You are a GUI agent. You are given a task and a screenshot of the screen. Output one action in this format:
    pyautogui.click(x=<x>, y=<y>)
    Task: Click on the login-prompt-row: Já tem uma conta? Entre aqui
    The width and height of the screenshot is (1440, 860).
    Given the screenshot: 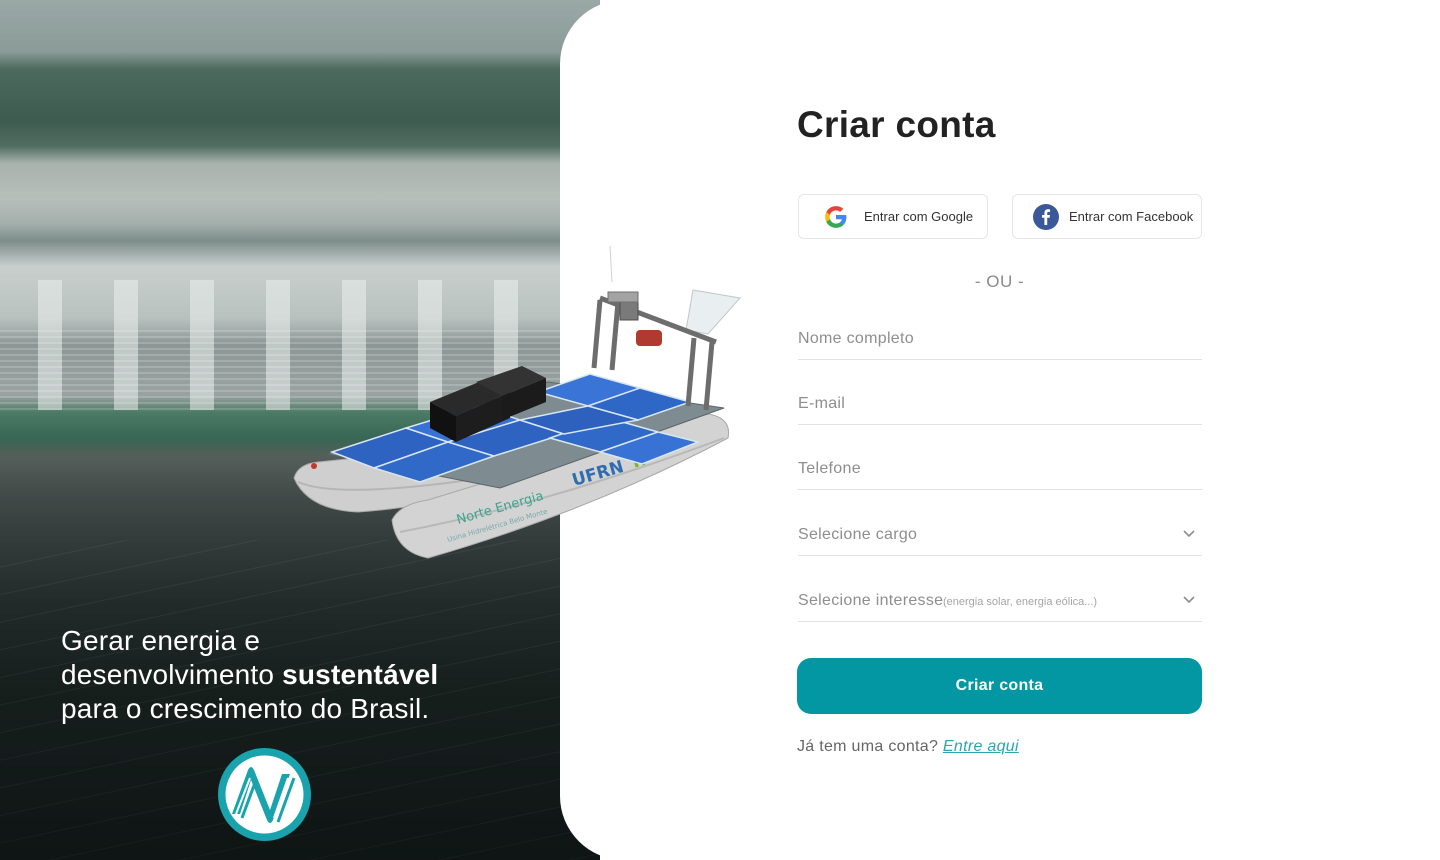 What is the action you would take?
    pyautogui.click(x=908, y=747)
    